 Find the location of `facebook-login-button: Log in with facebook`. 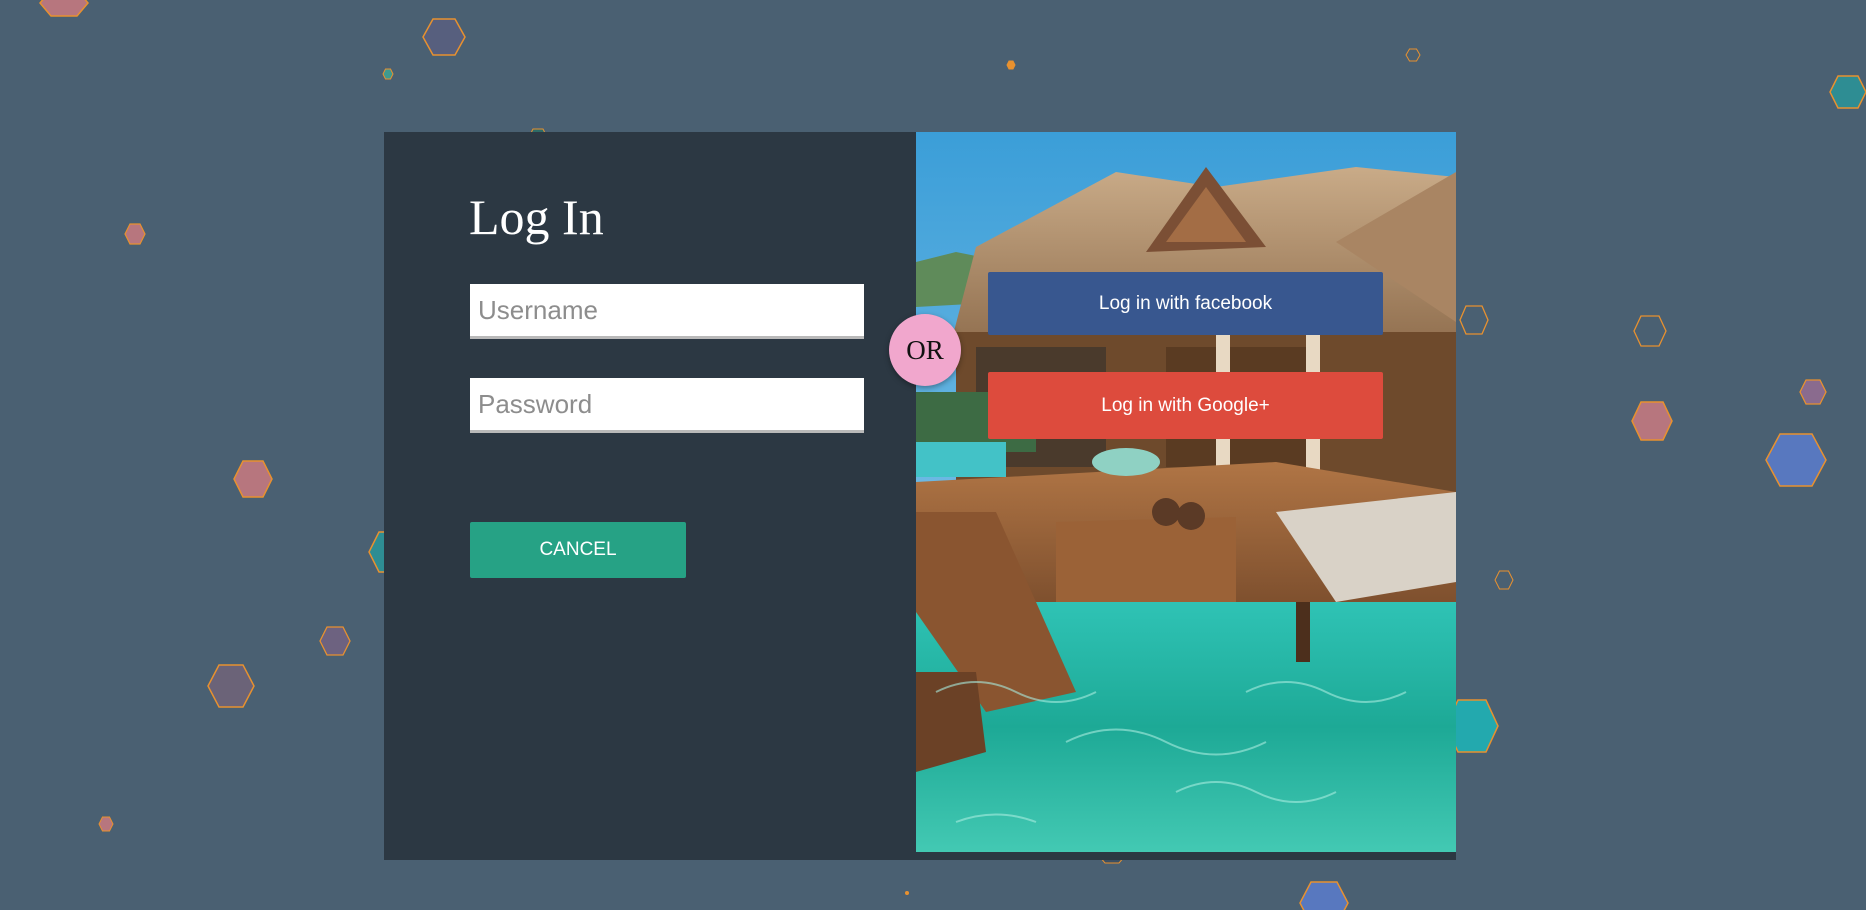

facebook-login-button: Log in with facebook is located at coordinates (1185, 303).